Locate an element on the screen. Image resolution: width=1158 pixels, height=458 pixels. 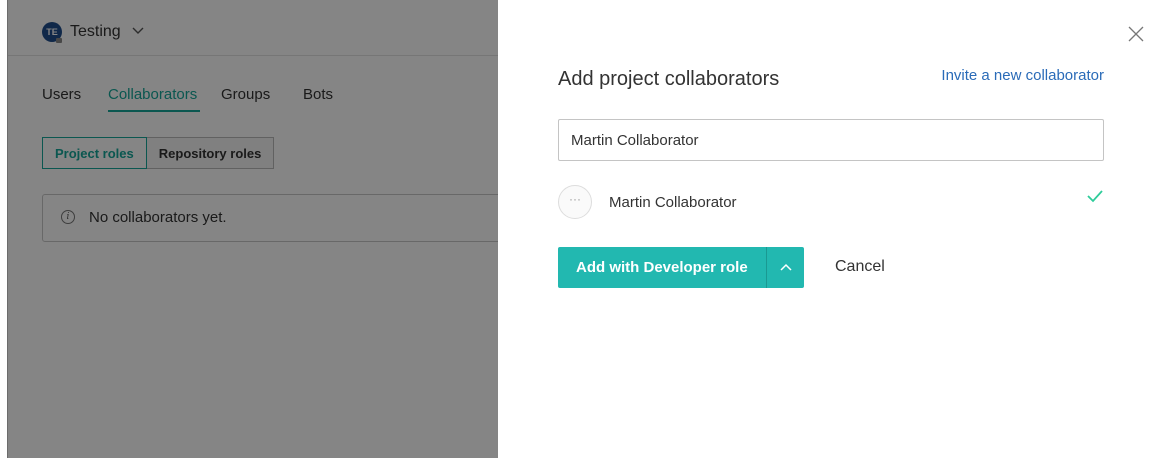
add-button-group: Add with Developer role is located at coordinates (681, 267).